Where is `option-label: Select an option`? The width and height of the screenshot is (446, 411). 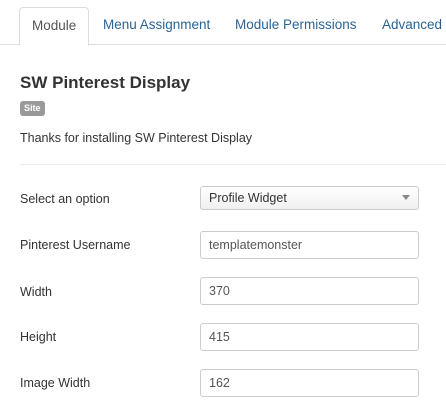
option-label: Select an option is located at coordinates (65, 199).